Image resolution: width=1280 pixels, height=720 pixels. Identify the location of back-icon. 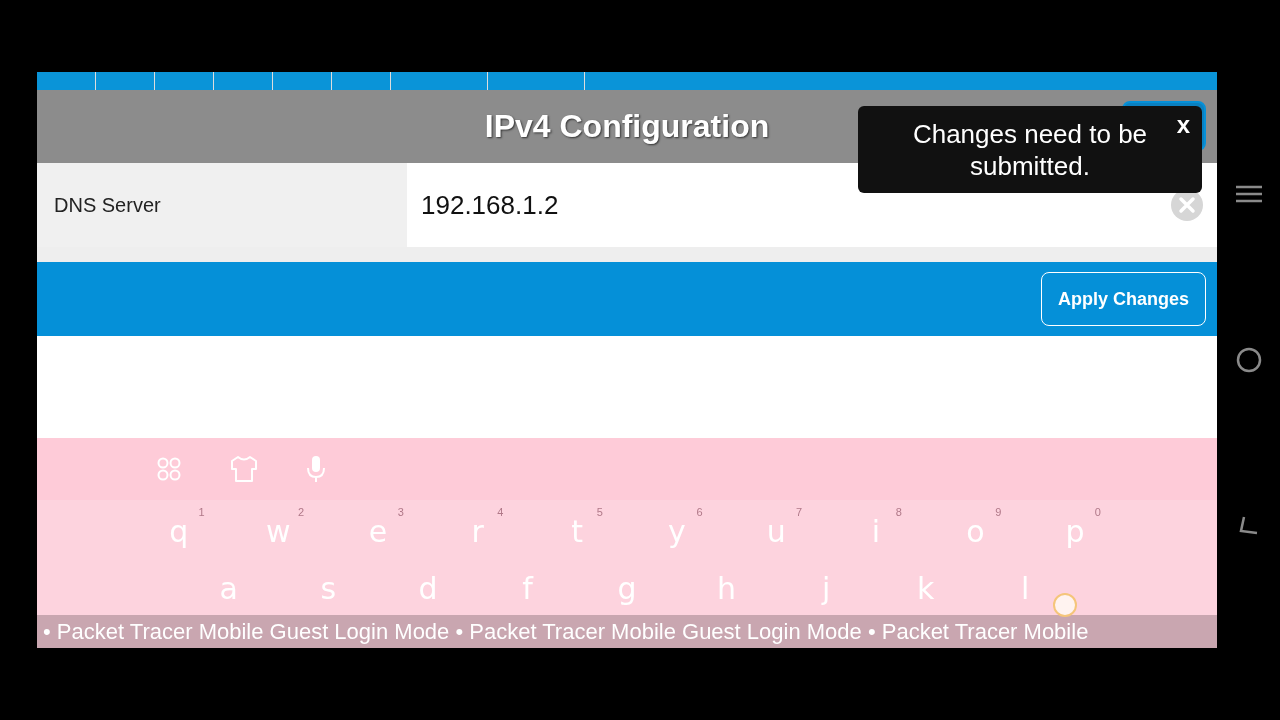
(1248, 525).